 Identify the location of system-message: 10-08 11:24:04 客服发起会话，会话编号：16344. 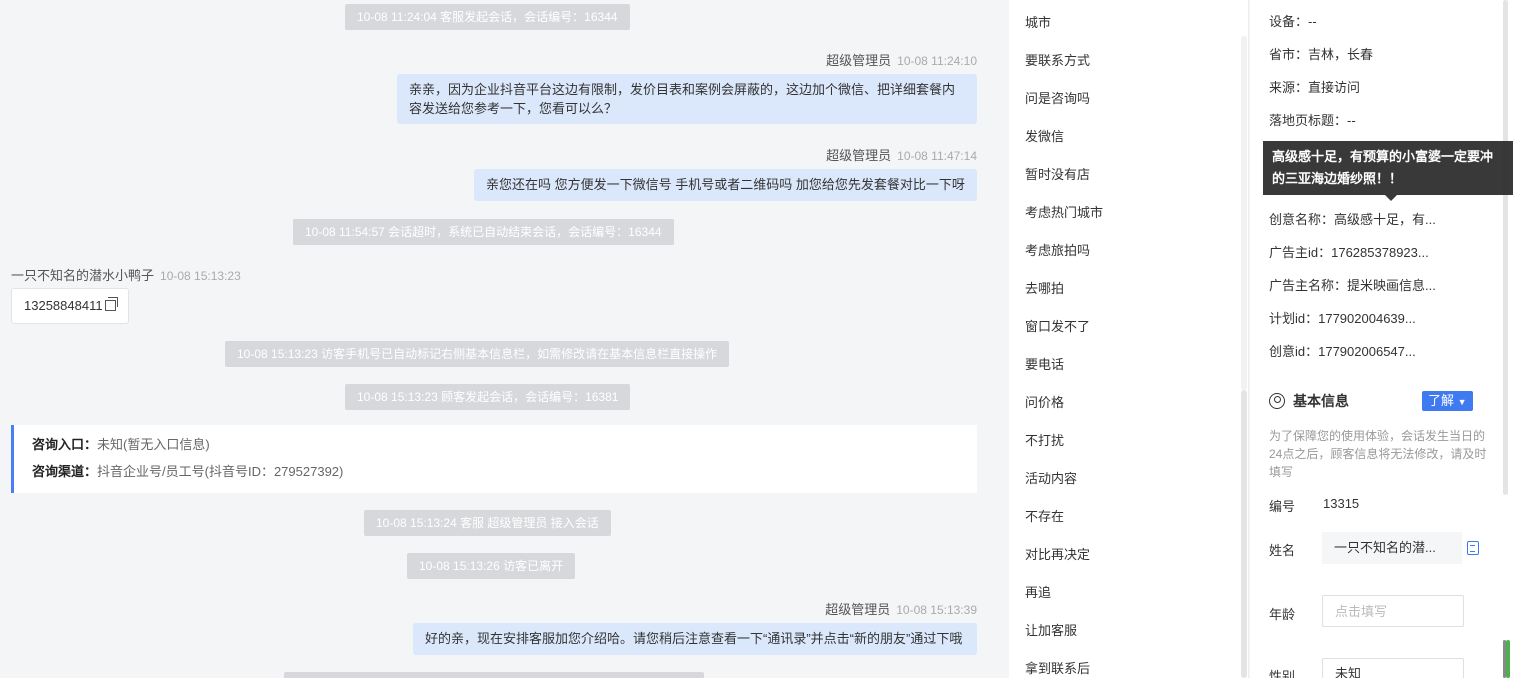
(487, 17).